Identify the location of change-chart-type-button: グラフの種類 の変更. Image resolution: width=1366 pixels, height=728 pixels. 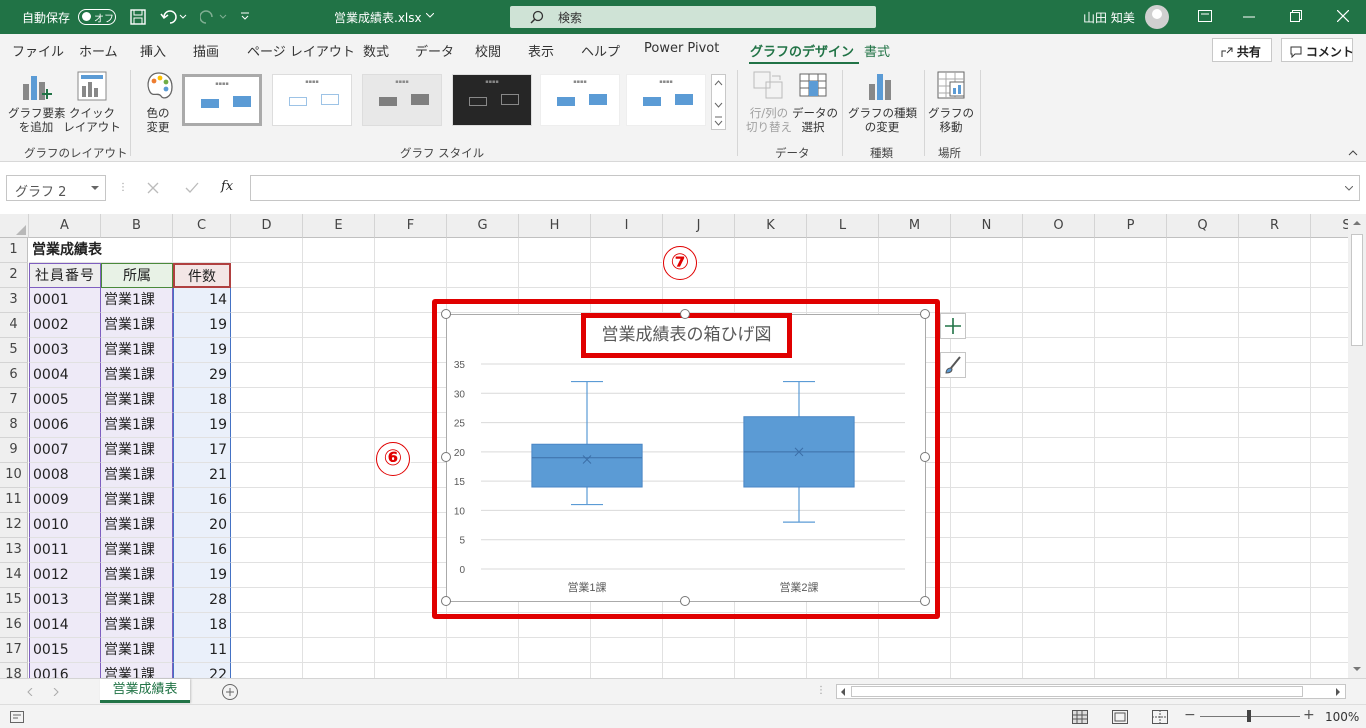
(882, 120).